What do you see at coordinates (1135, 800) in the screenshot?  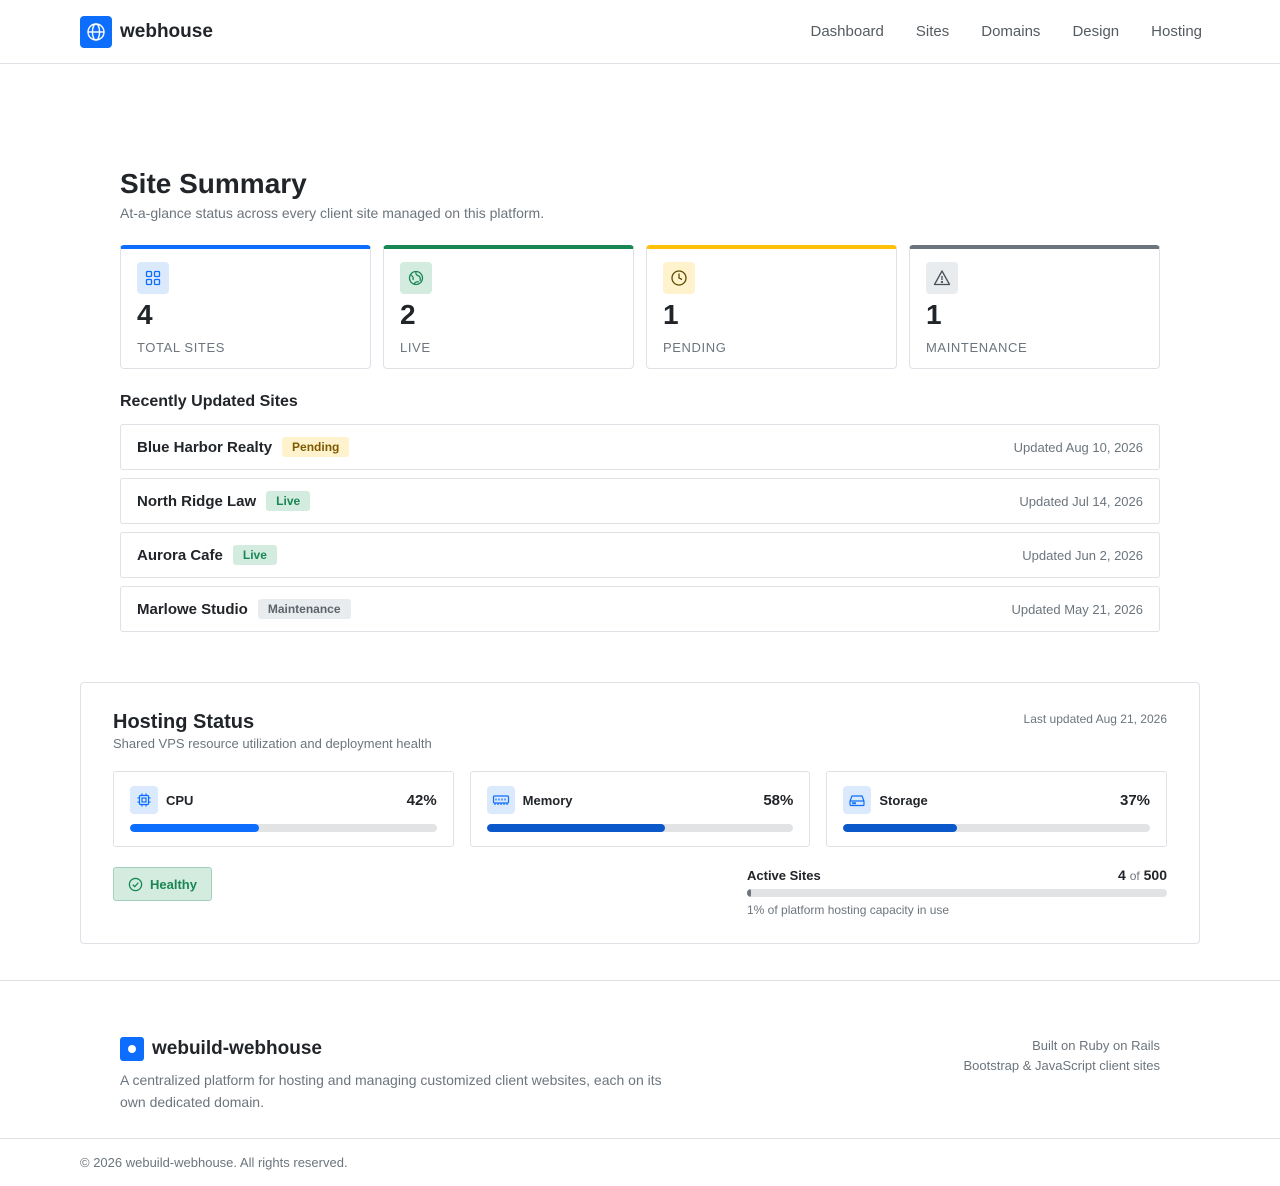 I see `metric-percent: 37%` at bounding box center [1135, 800].